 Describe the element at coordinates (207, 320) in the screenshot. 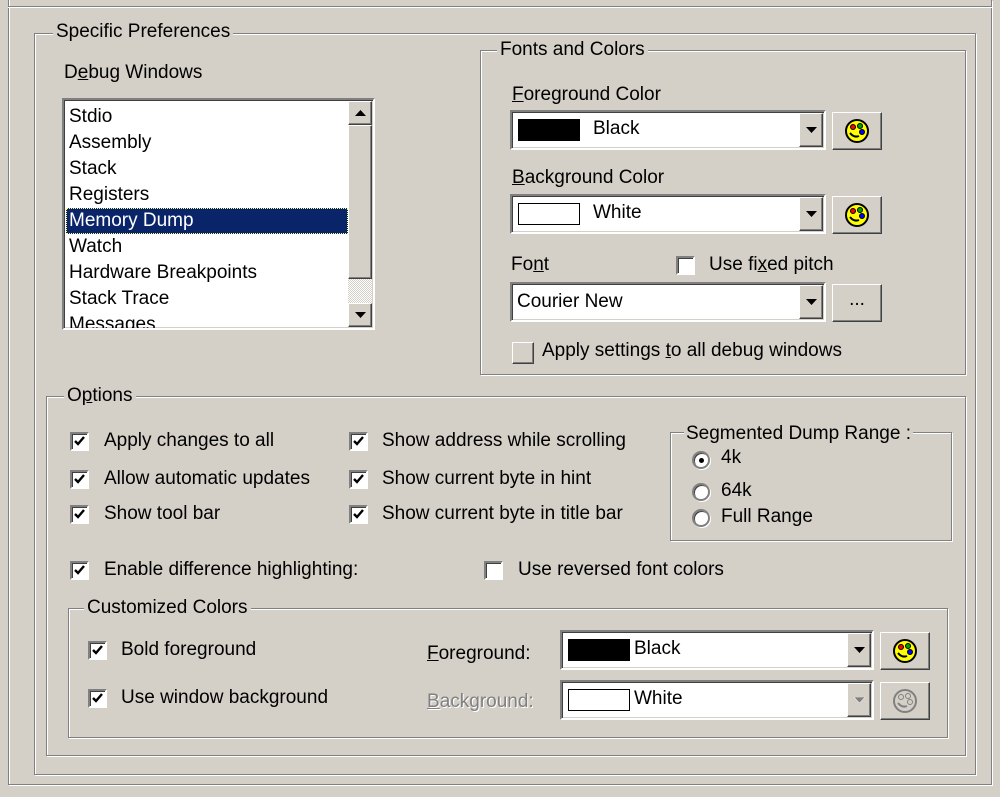

I see `debug-window-item: Messages` at that location.